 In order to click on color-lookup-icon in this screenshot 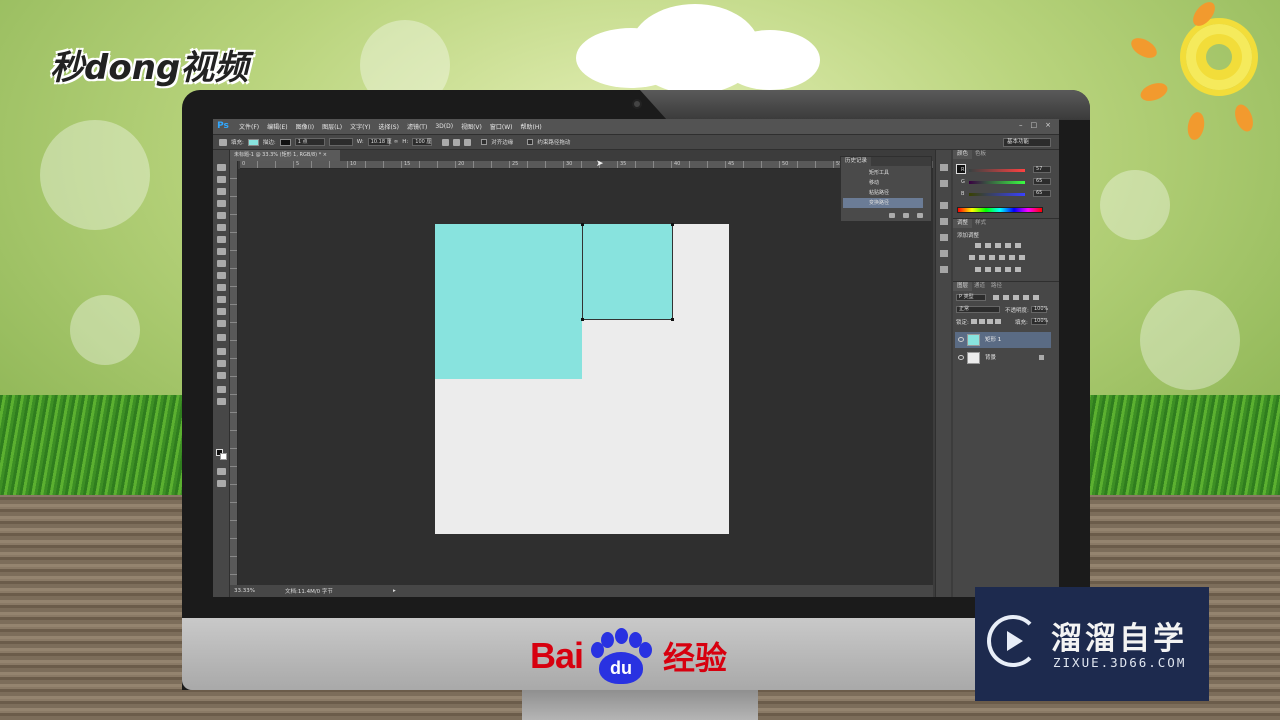, I will do `click(1022, 257)`.